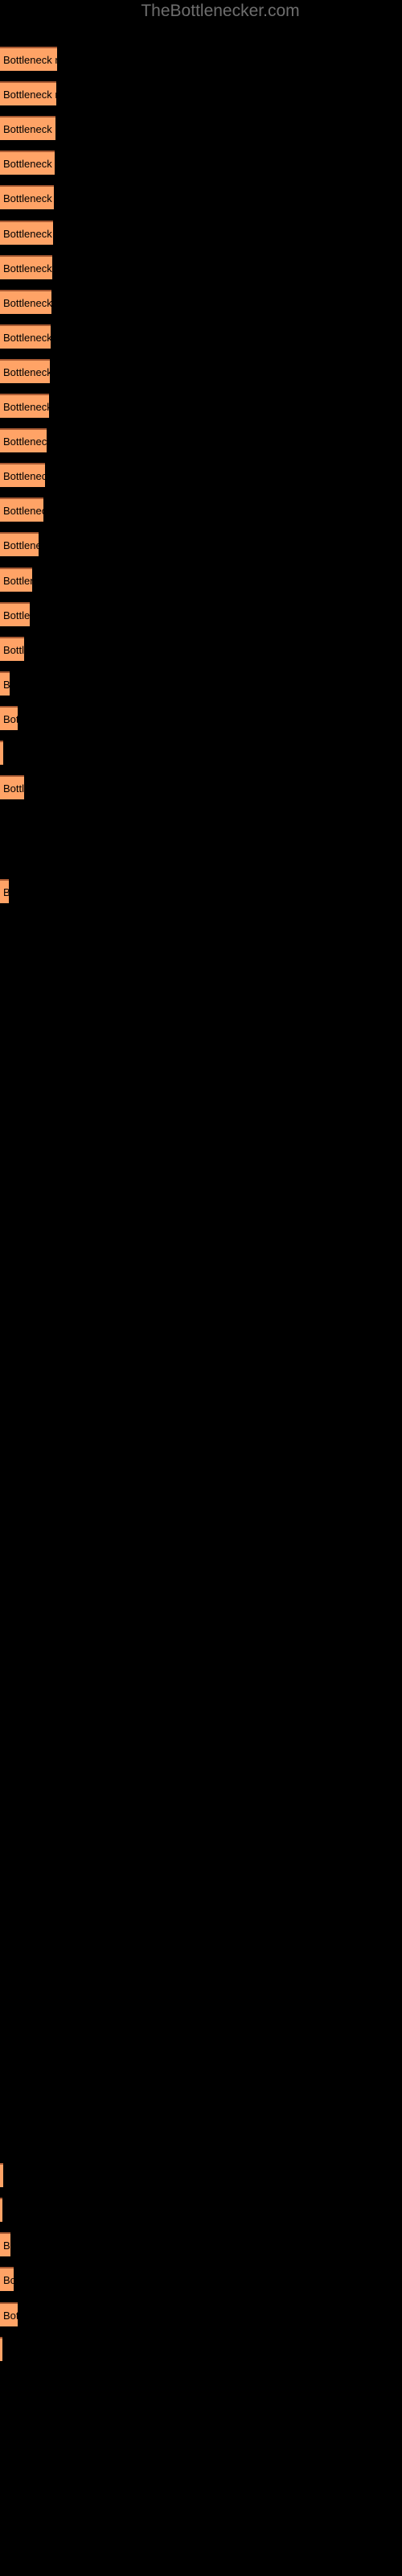  I want to click on bar-12: Bottleneck result, so click(23, 441).